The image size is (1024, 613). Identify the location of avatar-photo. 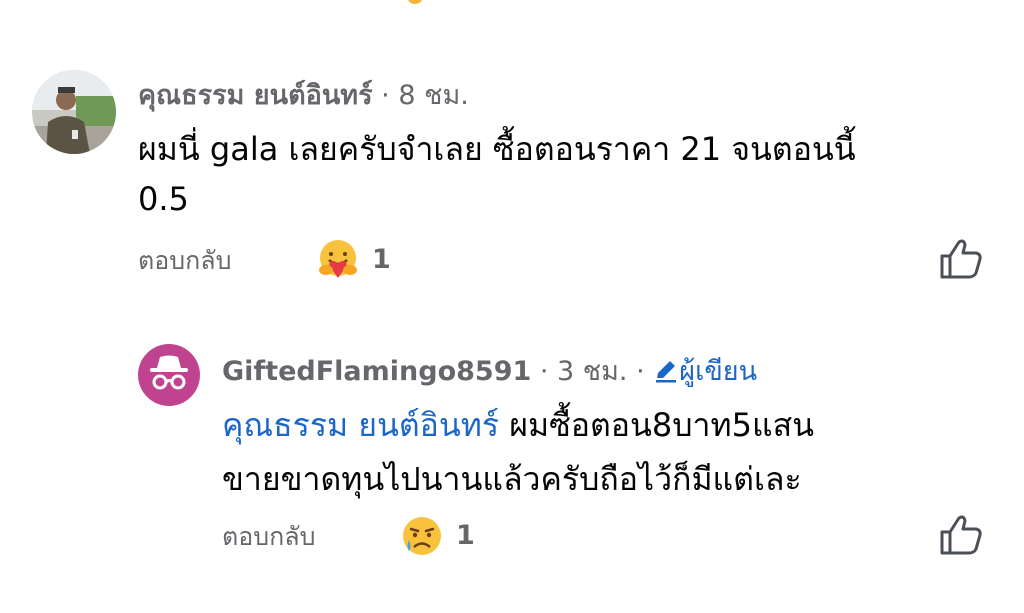
(74, 112).